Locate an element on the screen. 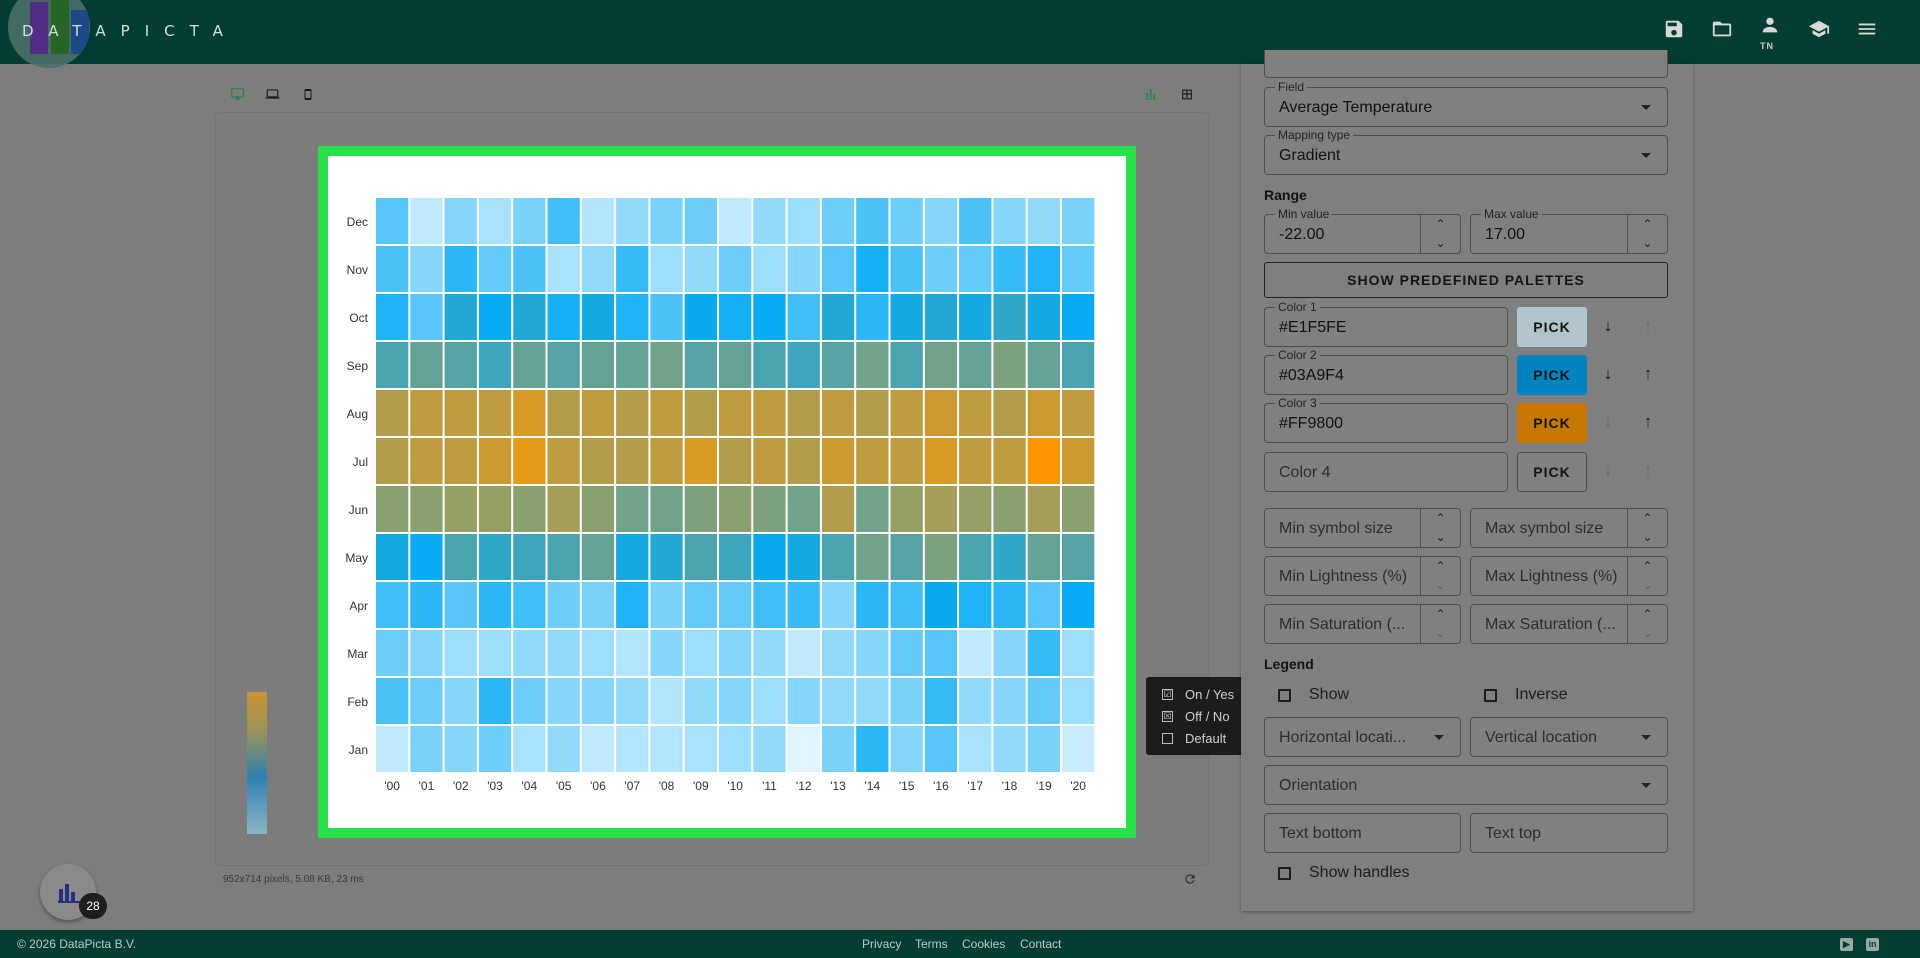 The width and height of the screenshot is (1920, 958). phone-icon is located at coordinates (308, 96).